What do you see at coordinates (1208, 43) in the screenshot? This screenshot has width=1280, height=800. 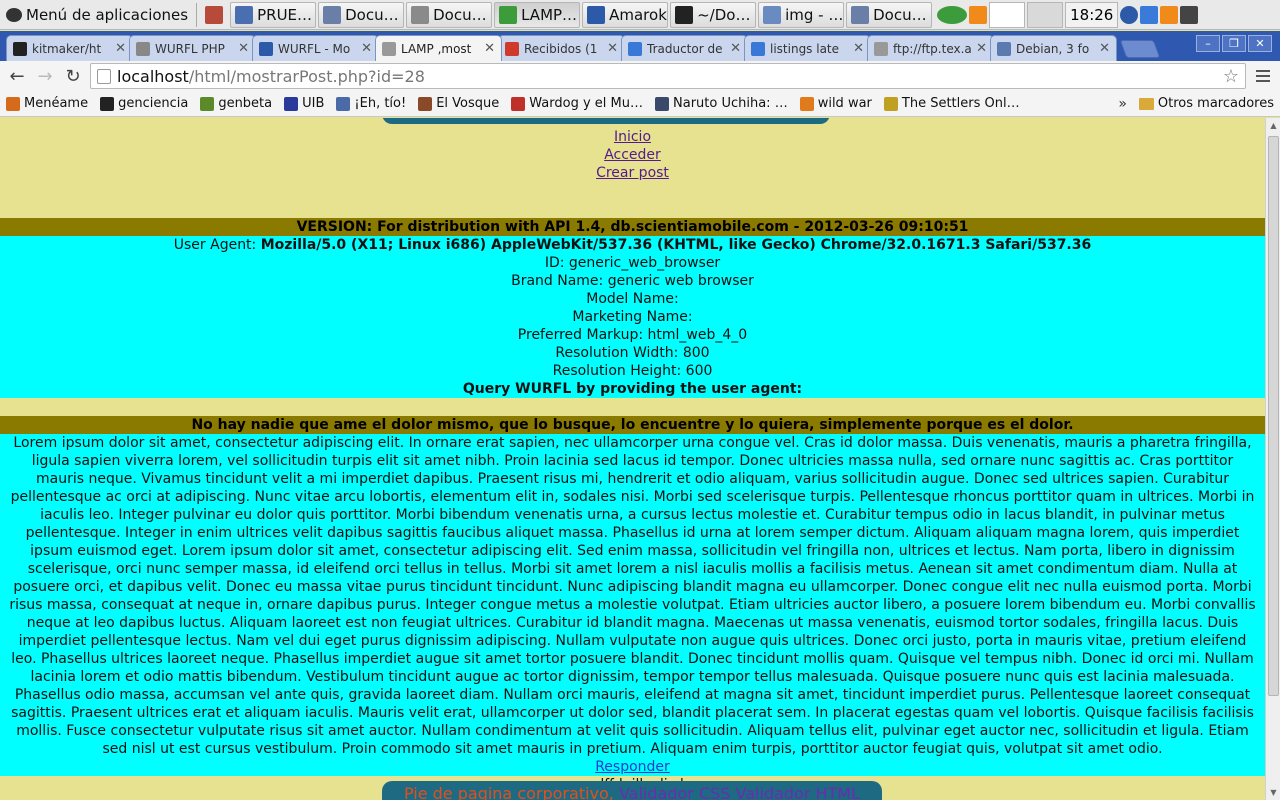 I see `minimize-button: –` at bounding box center [1208, 43].